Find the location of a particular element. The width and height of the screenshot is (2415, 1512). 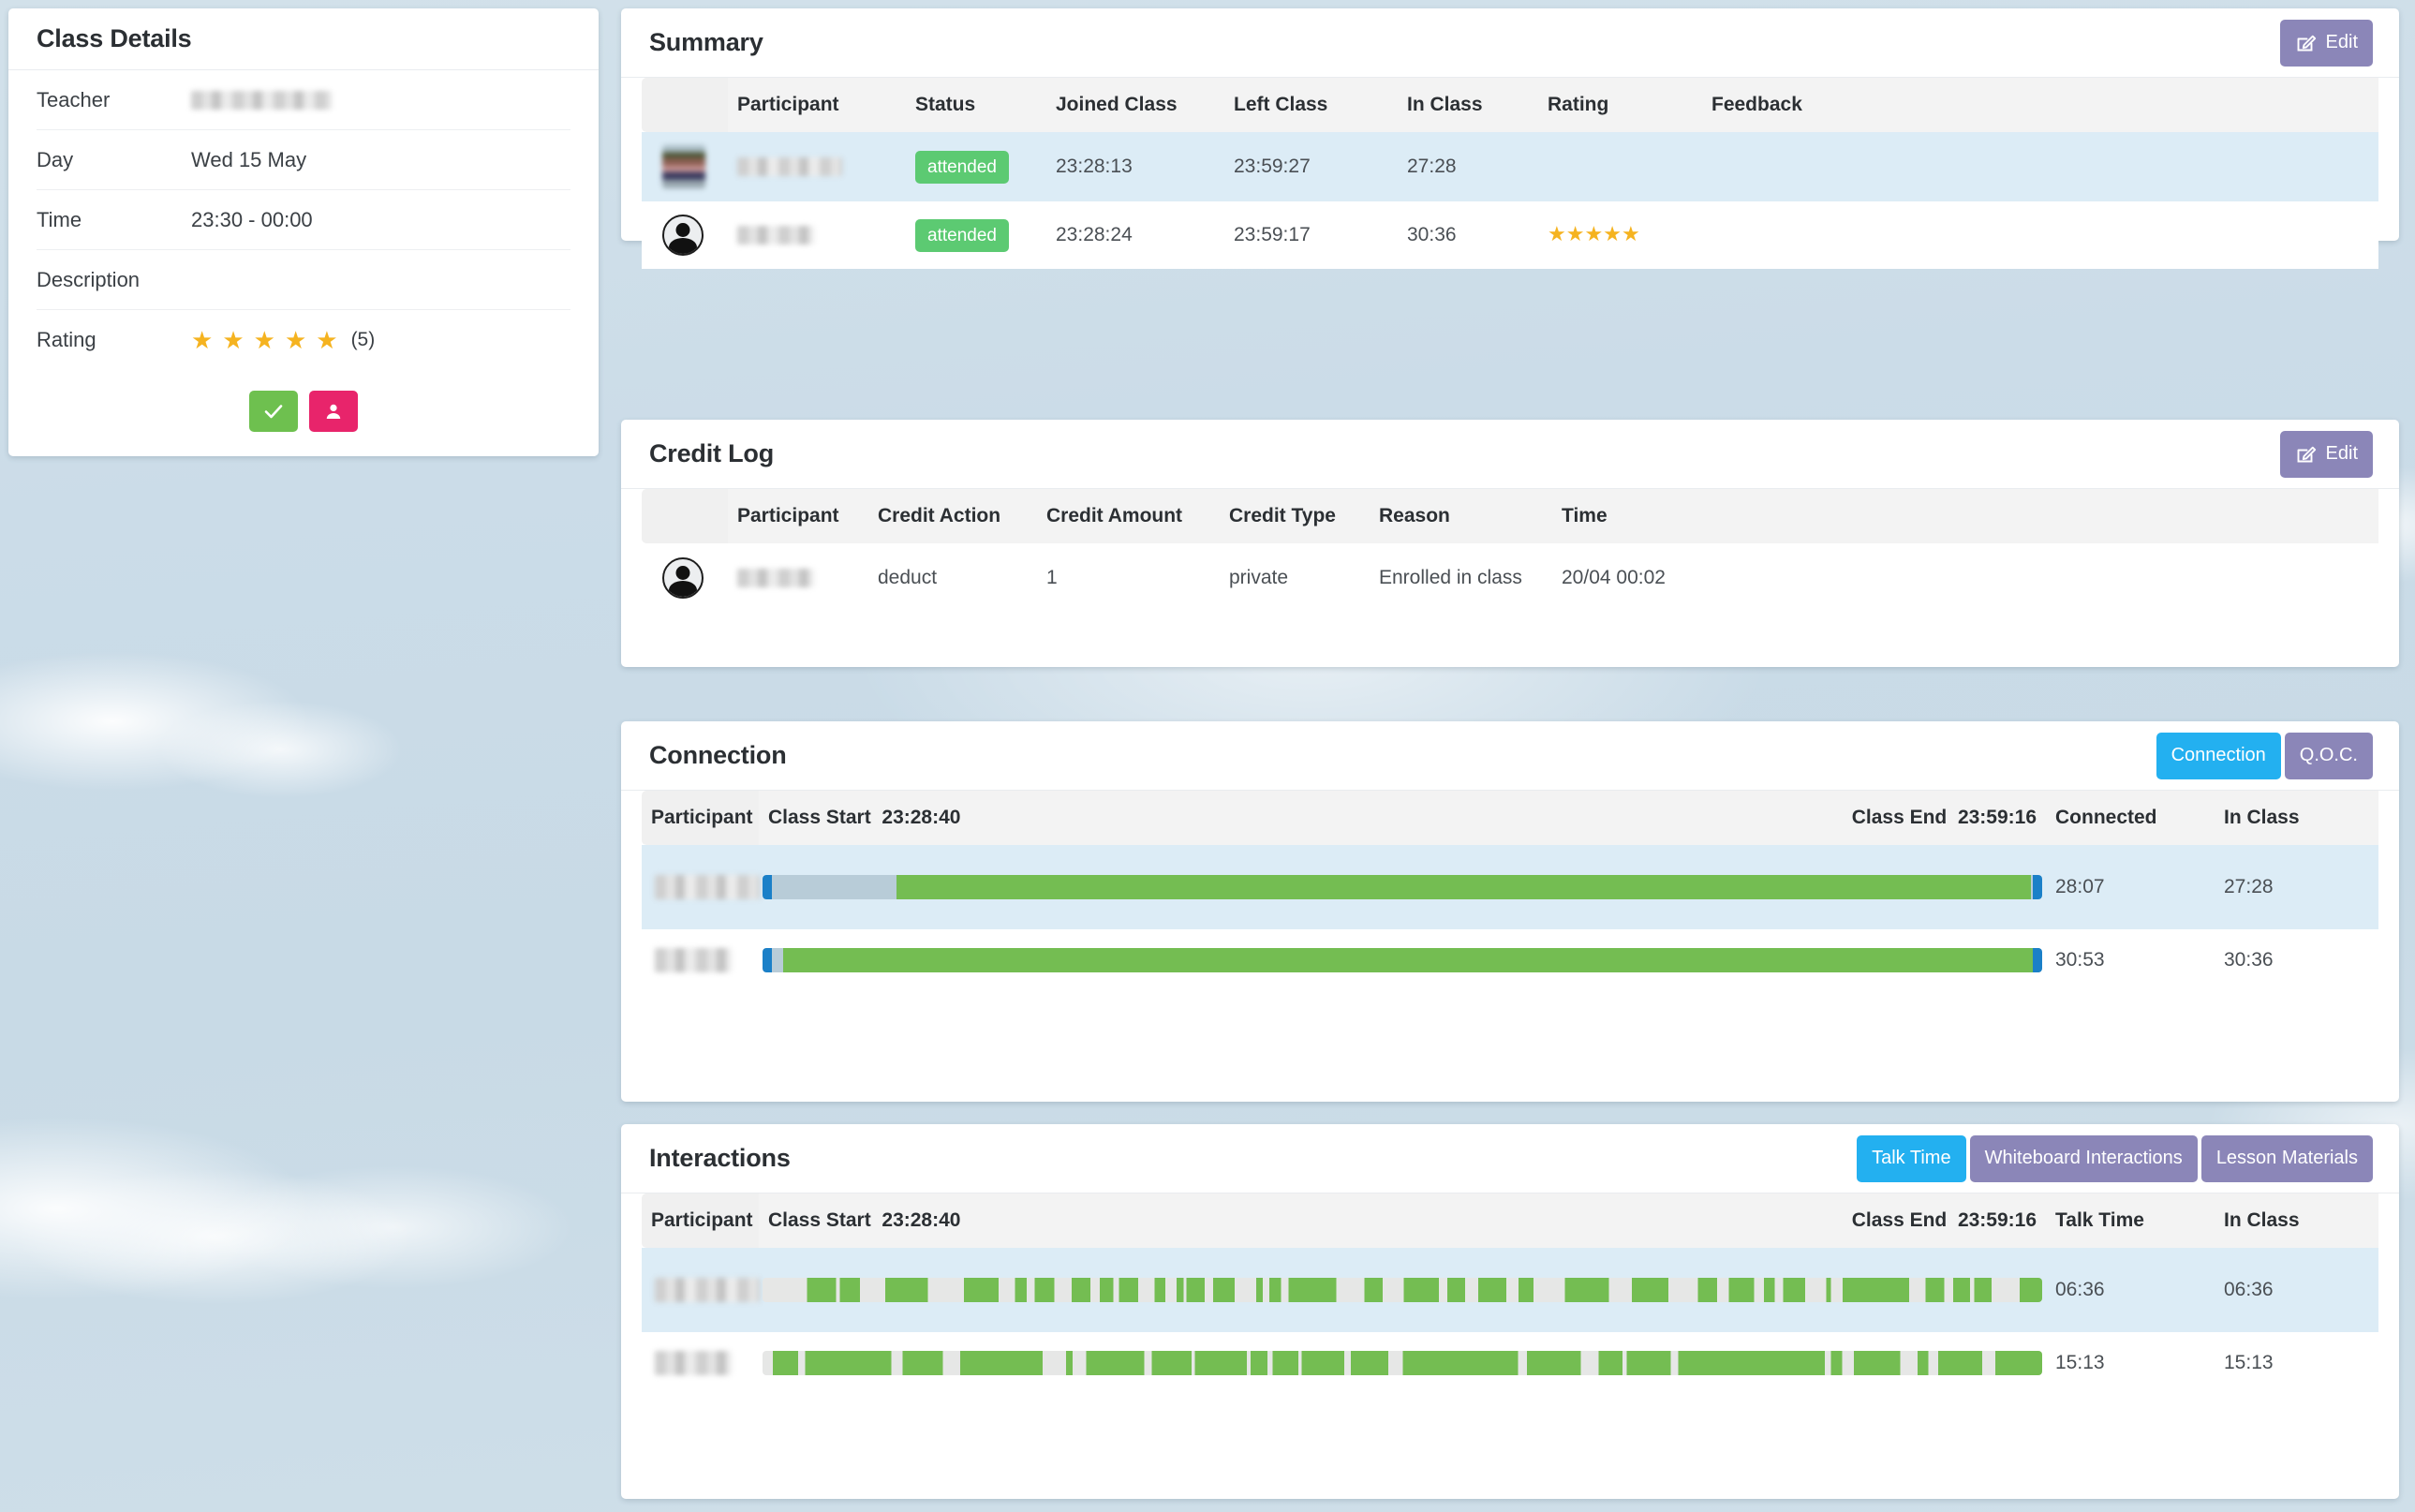

detail-row-teacher: Teacher is located at coordinates (304, 100).